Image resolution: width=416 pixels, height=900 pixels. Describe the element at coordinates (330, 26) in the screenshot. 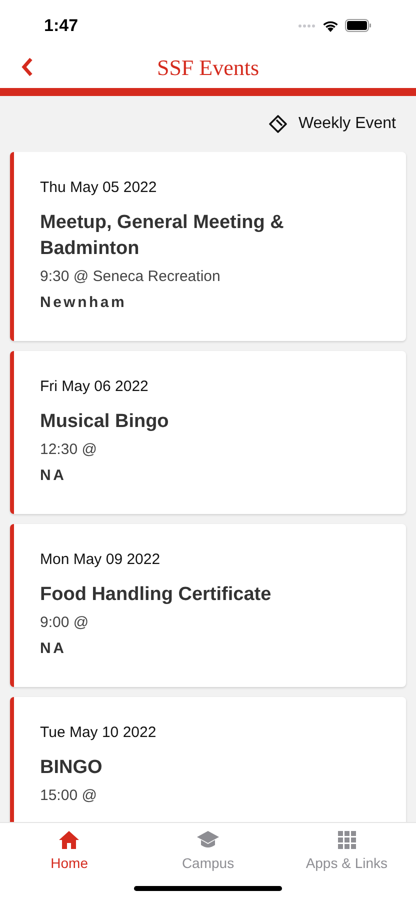

I see `wifi-icon` at that location.